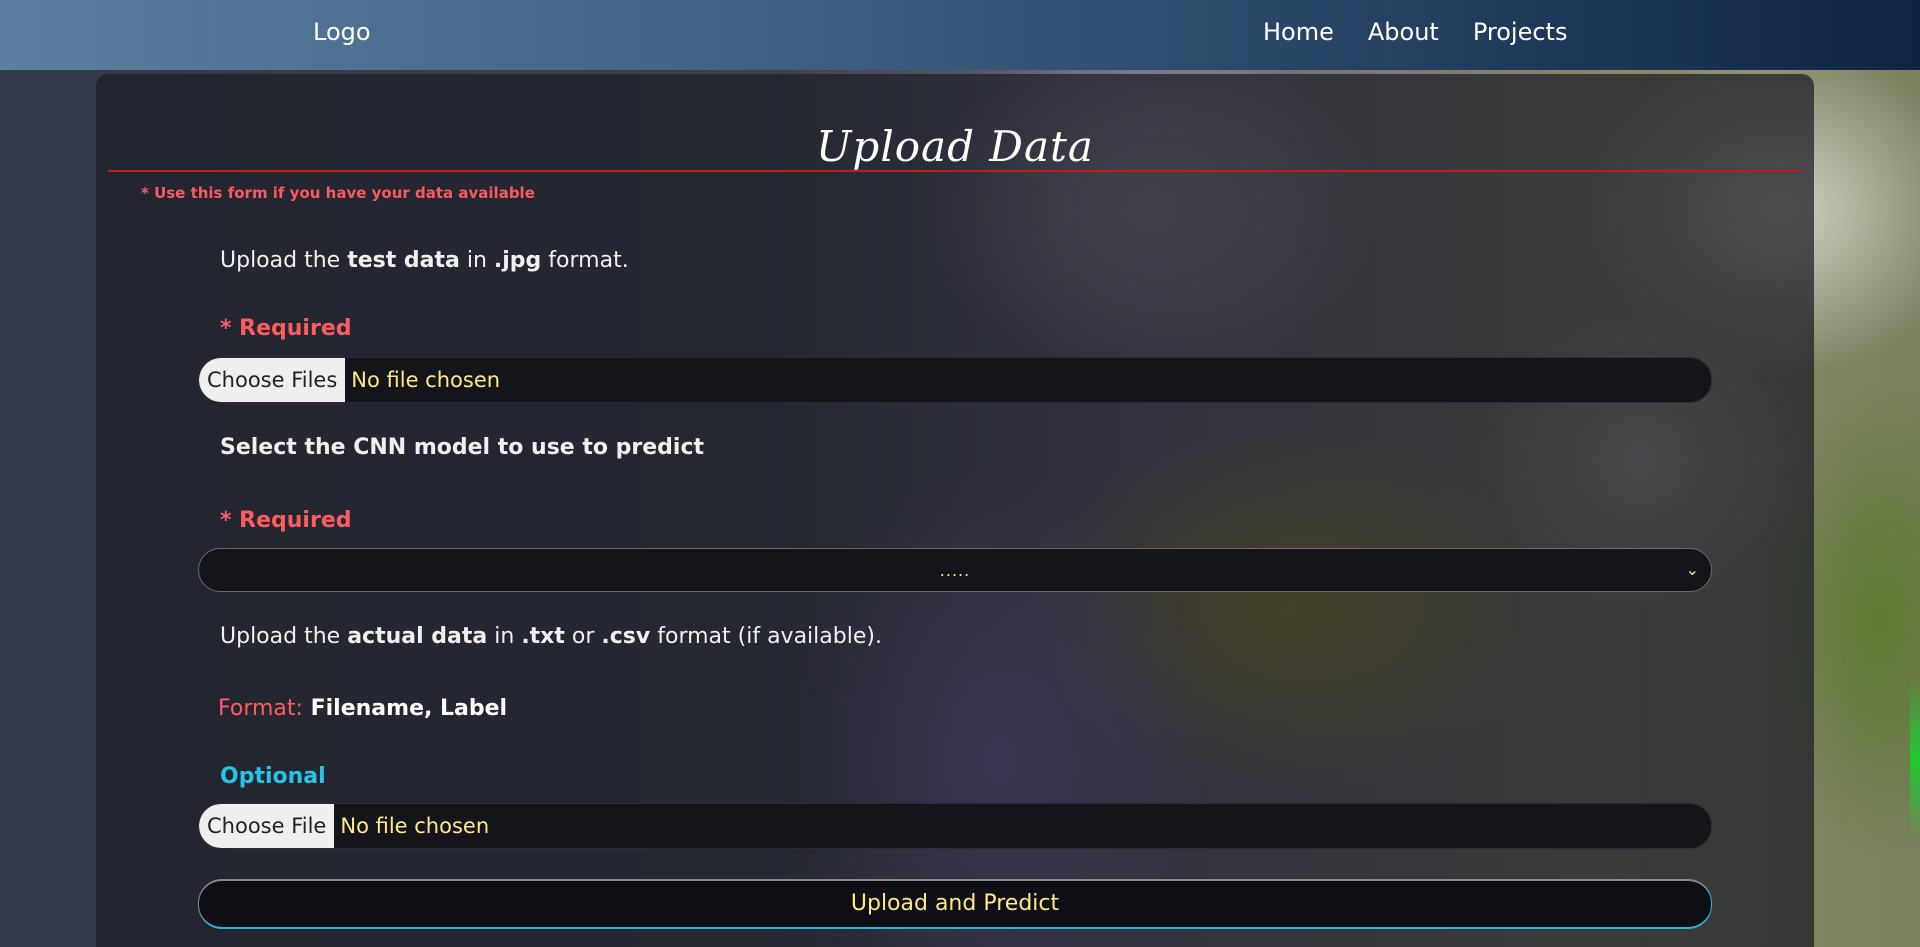 Image resolution: width=1920 pixels, height=947 pixels. What do you see at coordinates (1692, 569) in the screenshot?
I see `chevron-down-icon: ⌄` at bounding box center [1692, 569].